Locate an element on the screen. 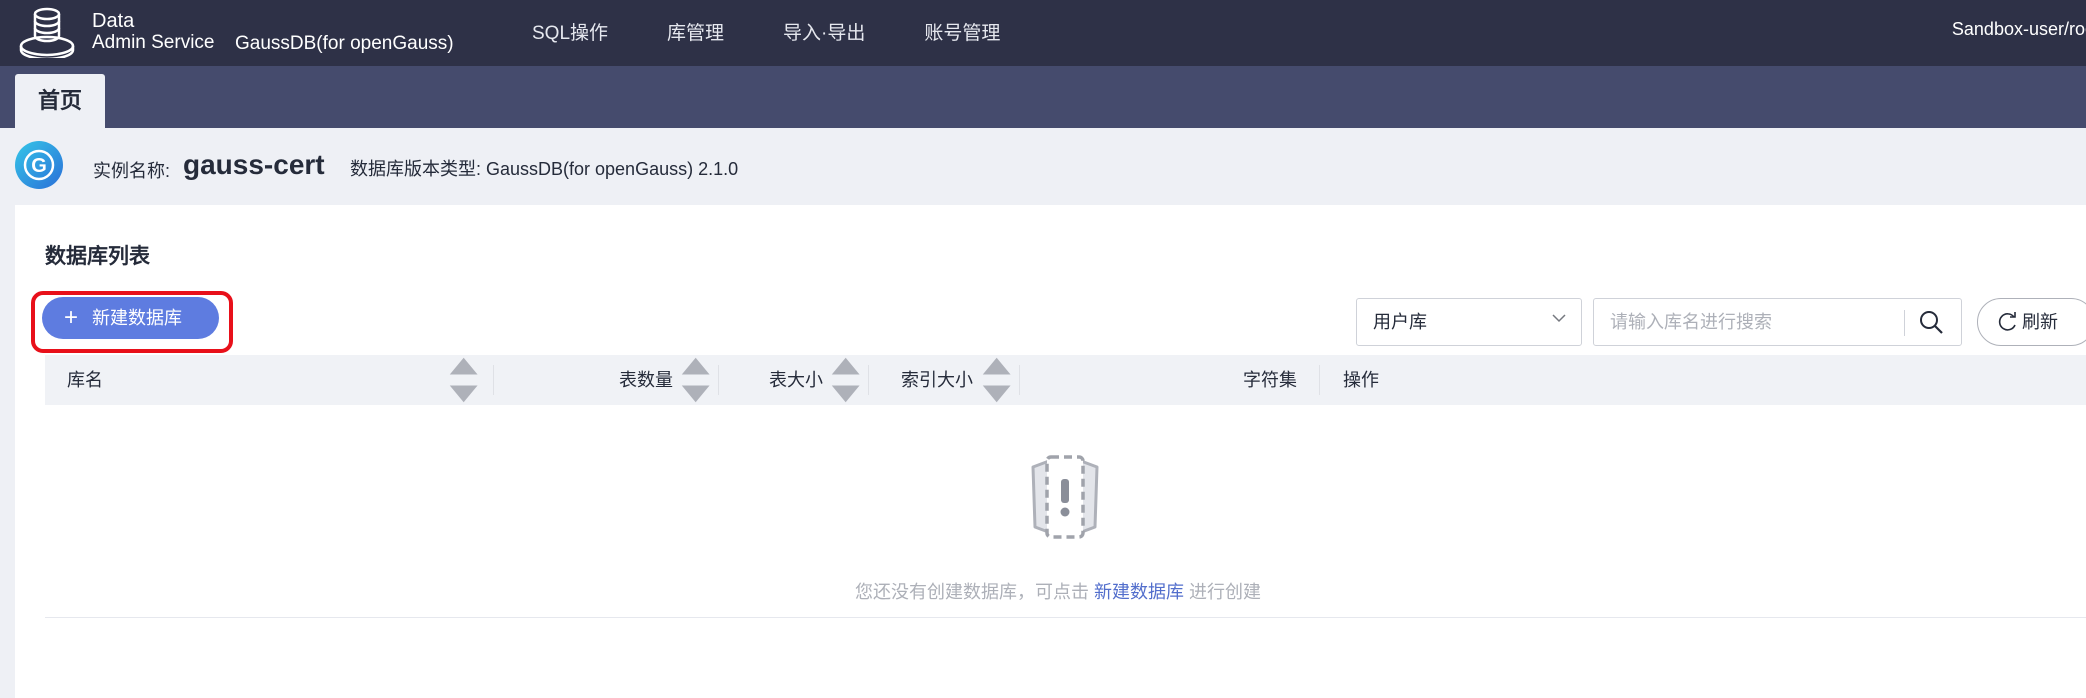 The image size is (2086, 698). create-database-label: 新建数据库 is located at coordinates (137, 318).